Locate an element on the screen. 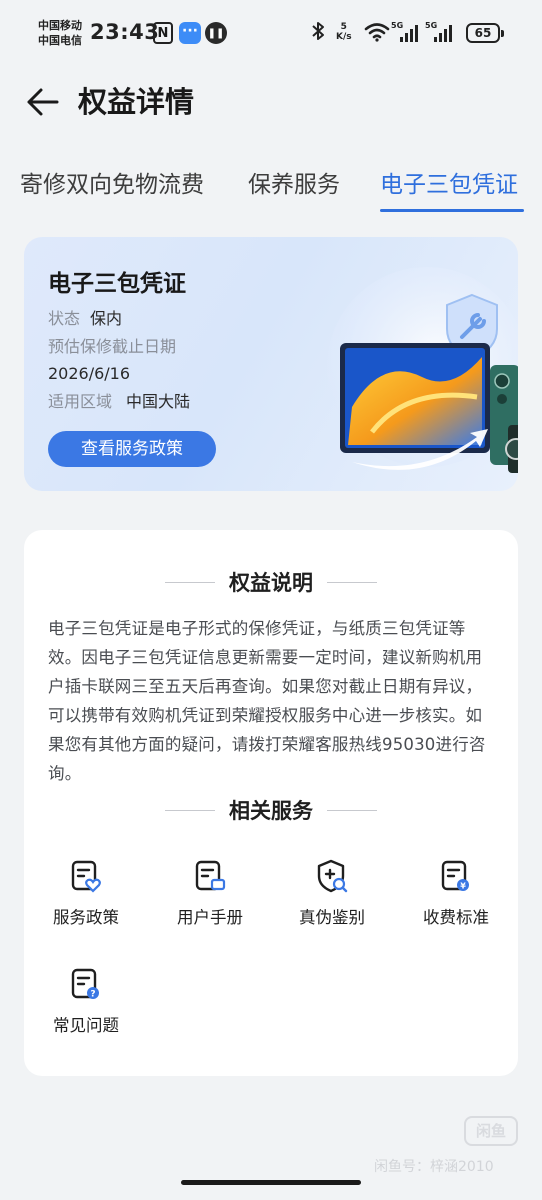 This screenshot has height=1200, width=542. network-speed: 5 K/s is located at coordinates (344, 32).